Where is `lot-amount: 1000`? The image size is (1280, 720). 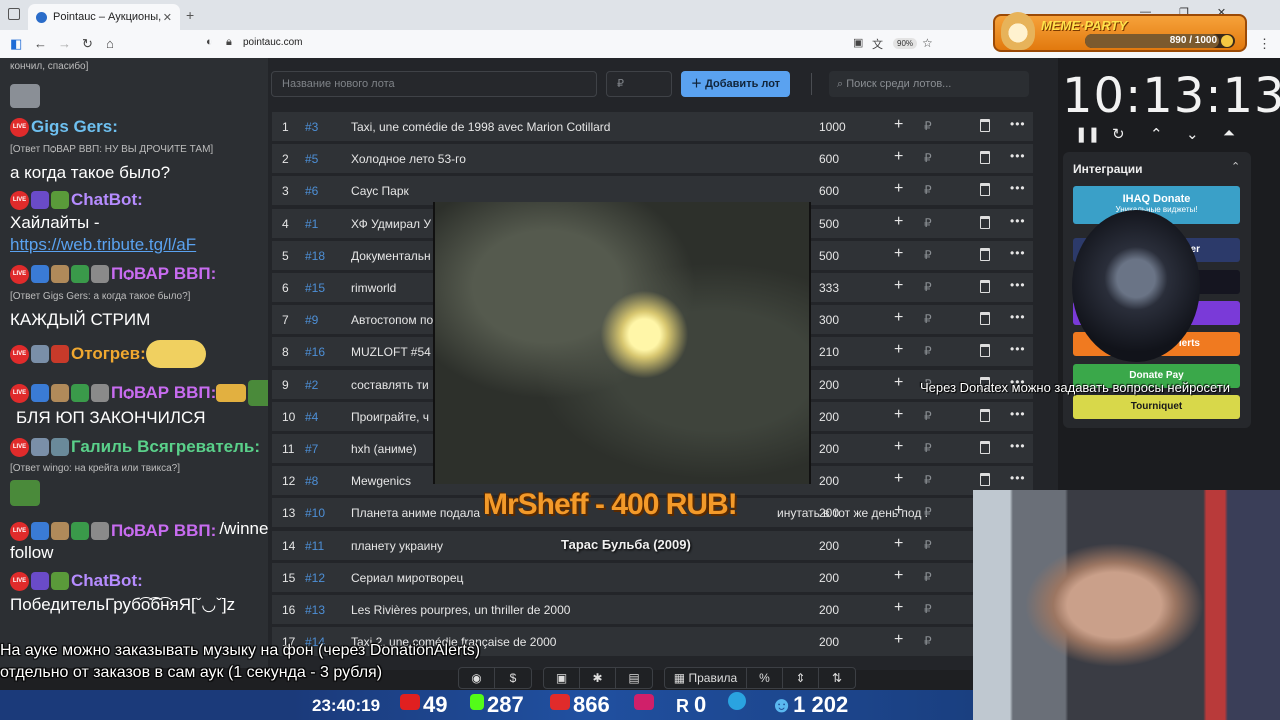 lot-amount: 1000 is located at coordinates (832, 127).